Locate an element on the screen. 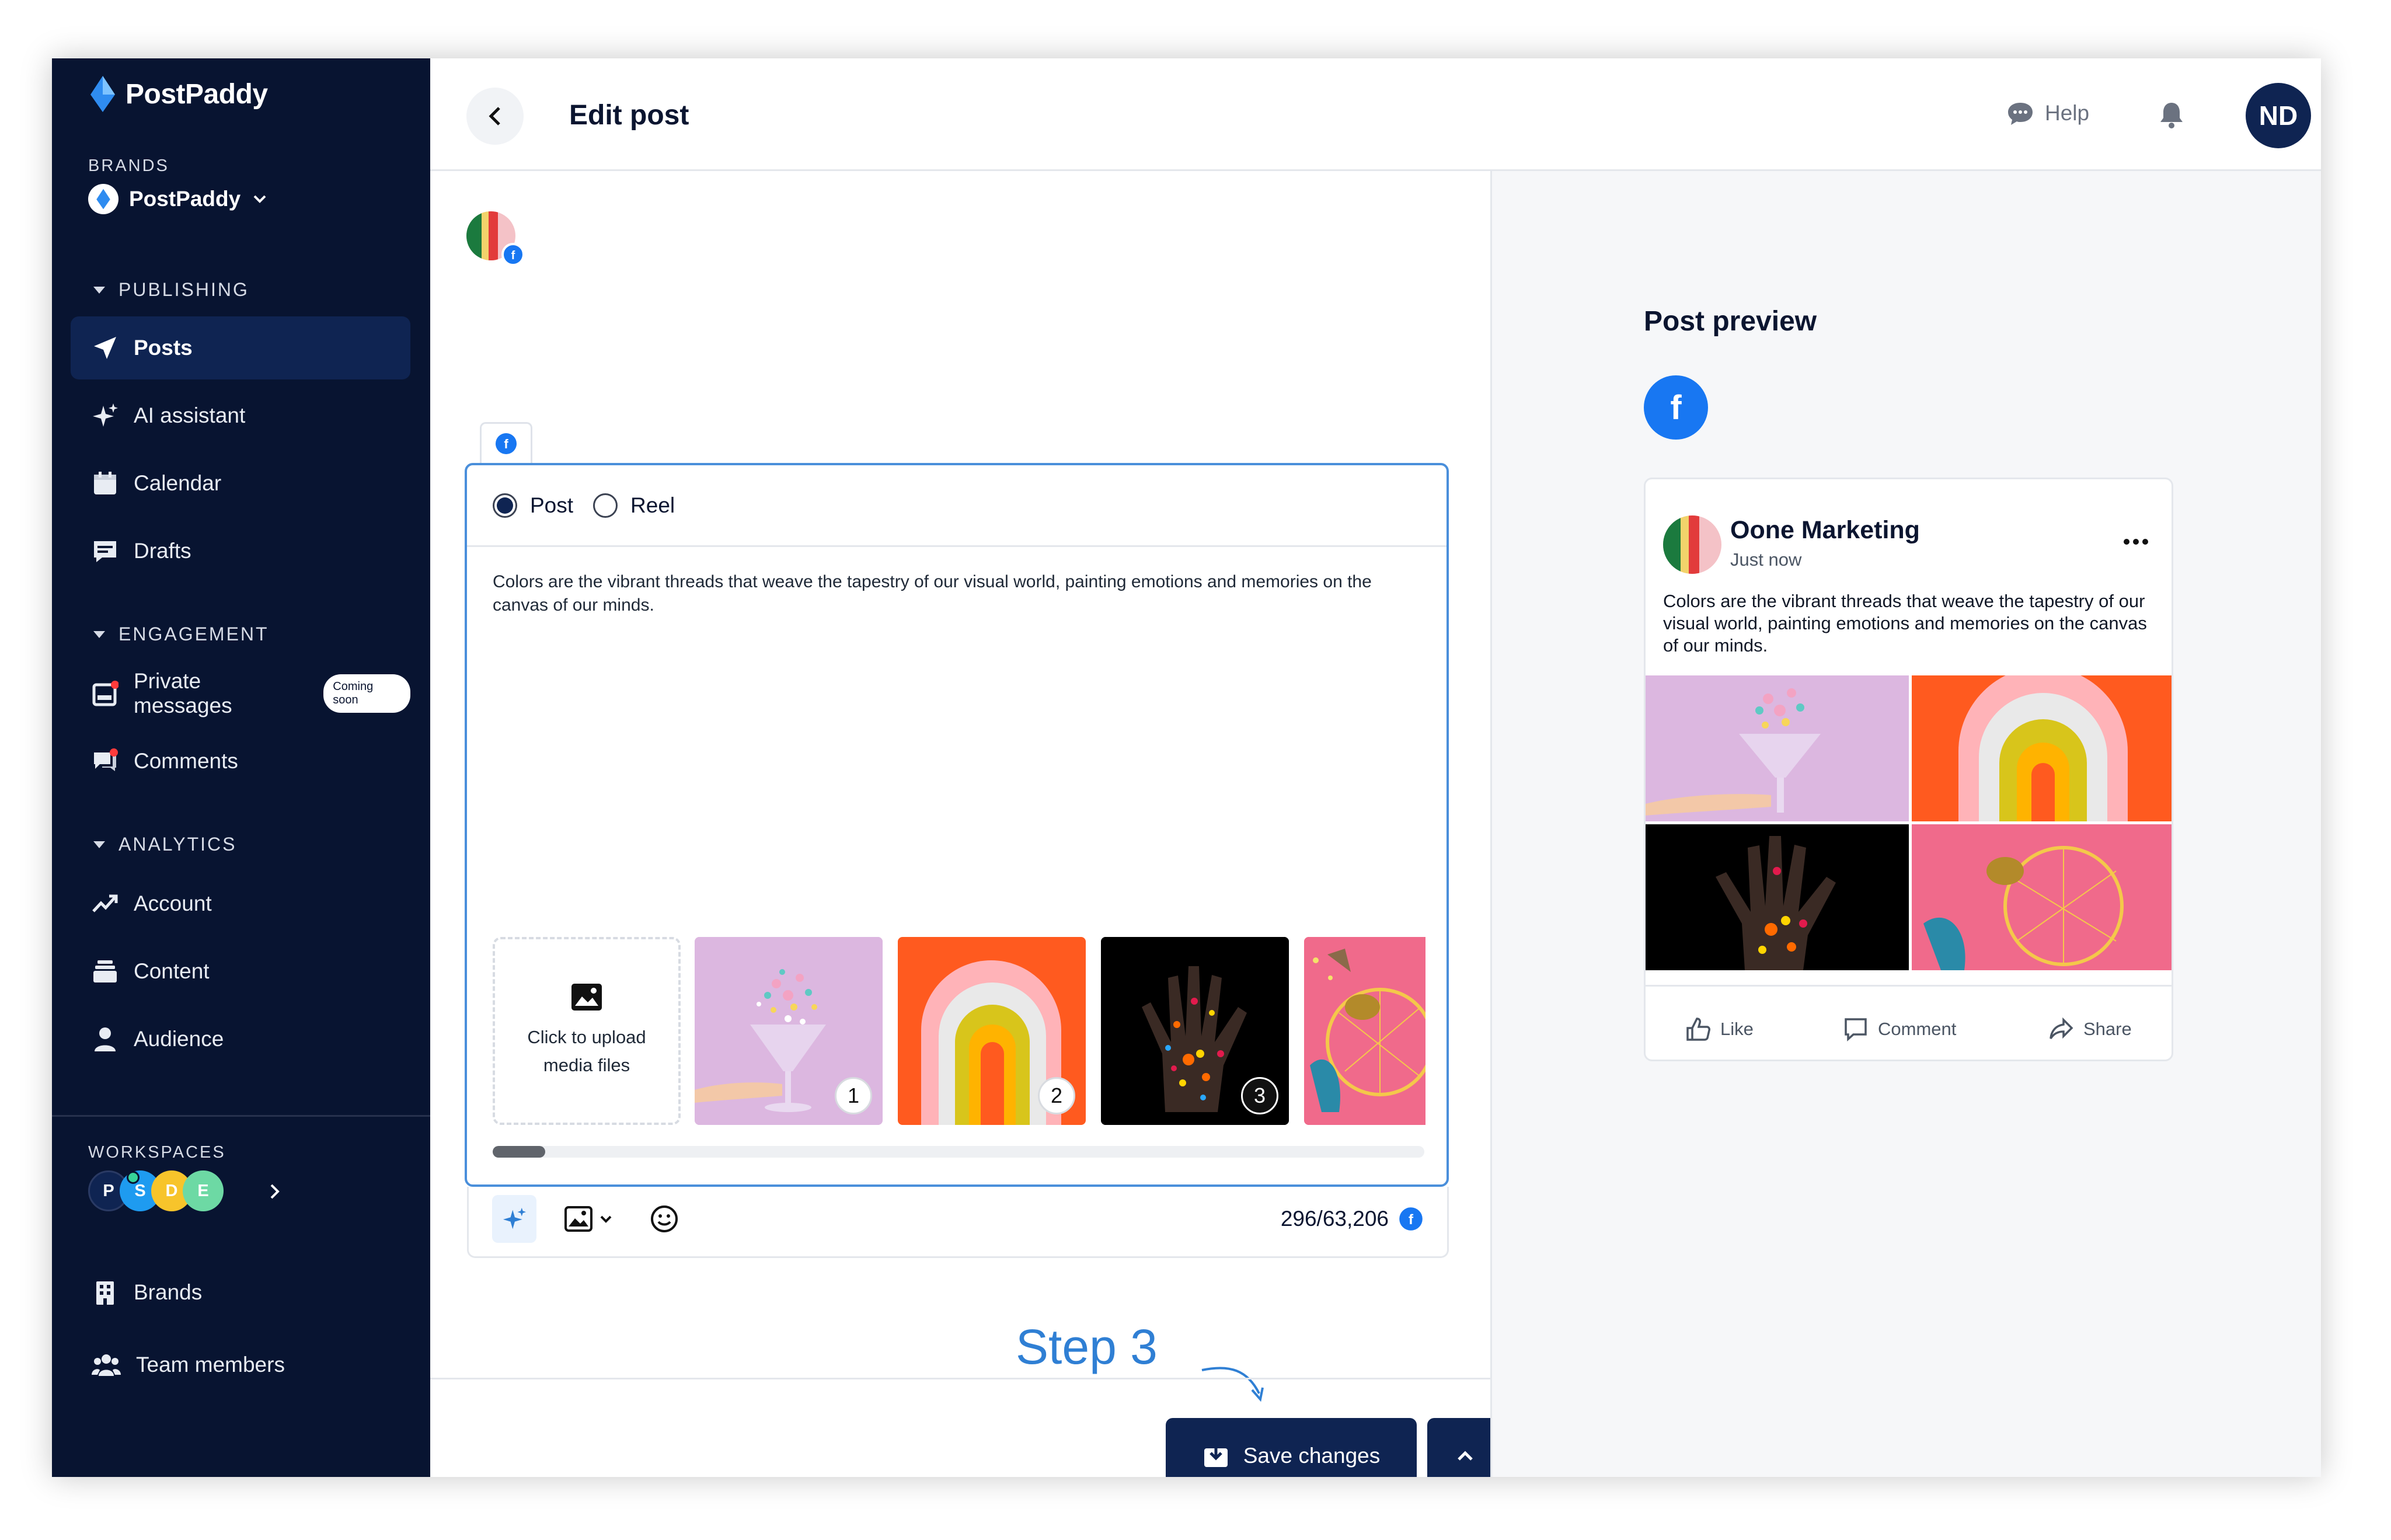 Image resolution: width=2391 pixels, height=1540 pixels. selected-account: f is located at coordinates (495, 238).